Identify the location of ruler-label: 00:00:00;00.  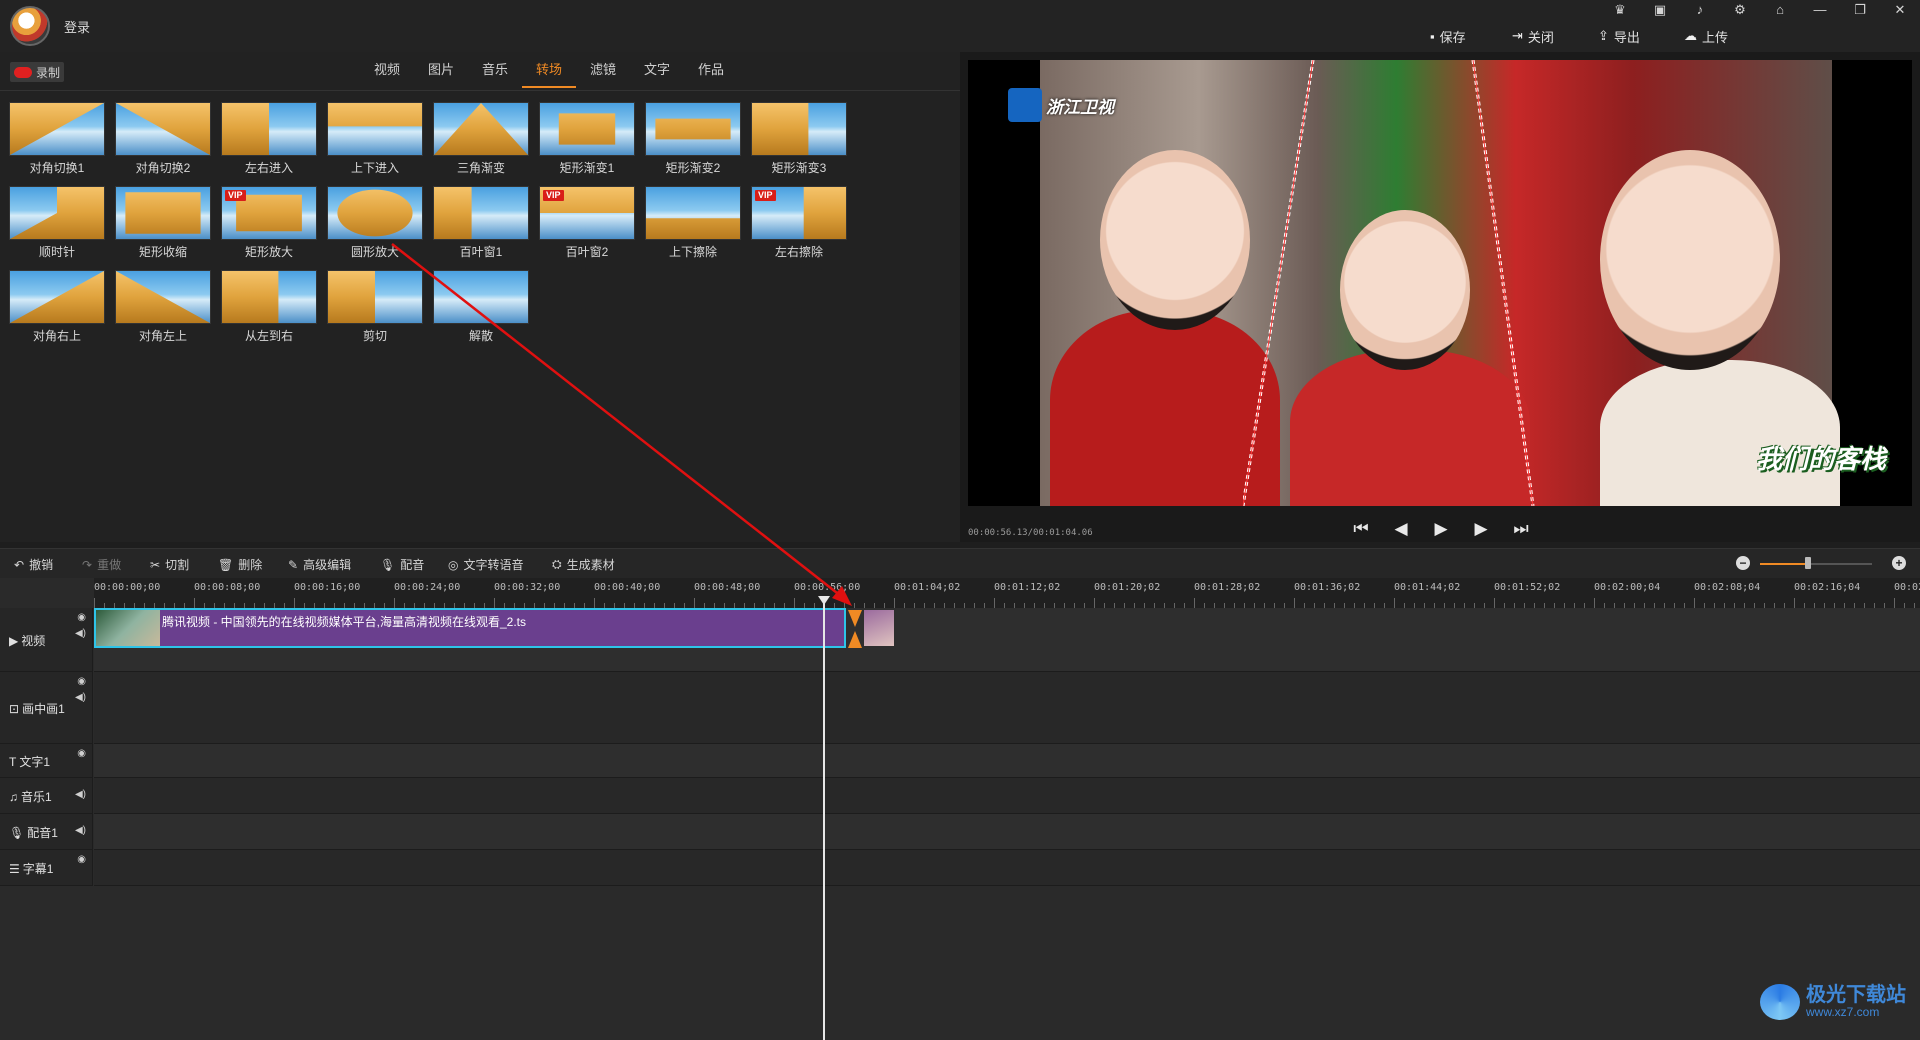
(127, 587).